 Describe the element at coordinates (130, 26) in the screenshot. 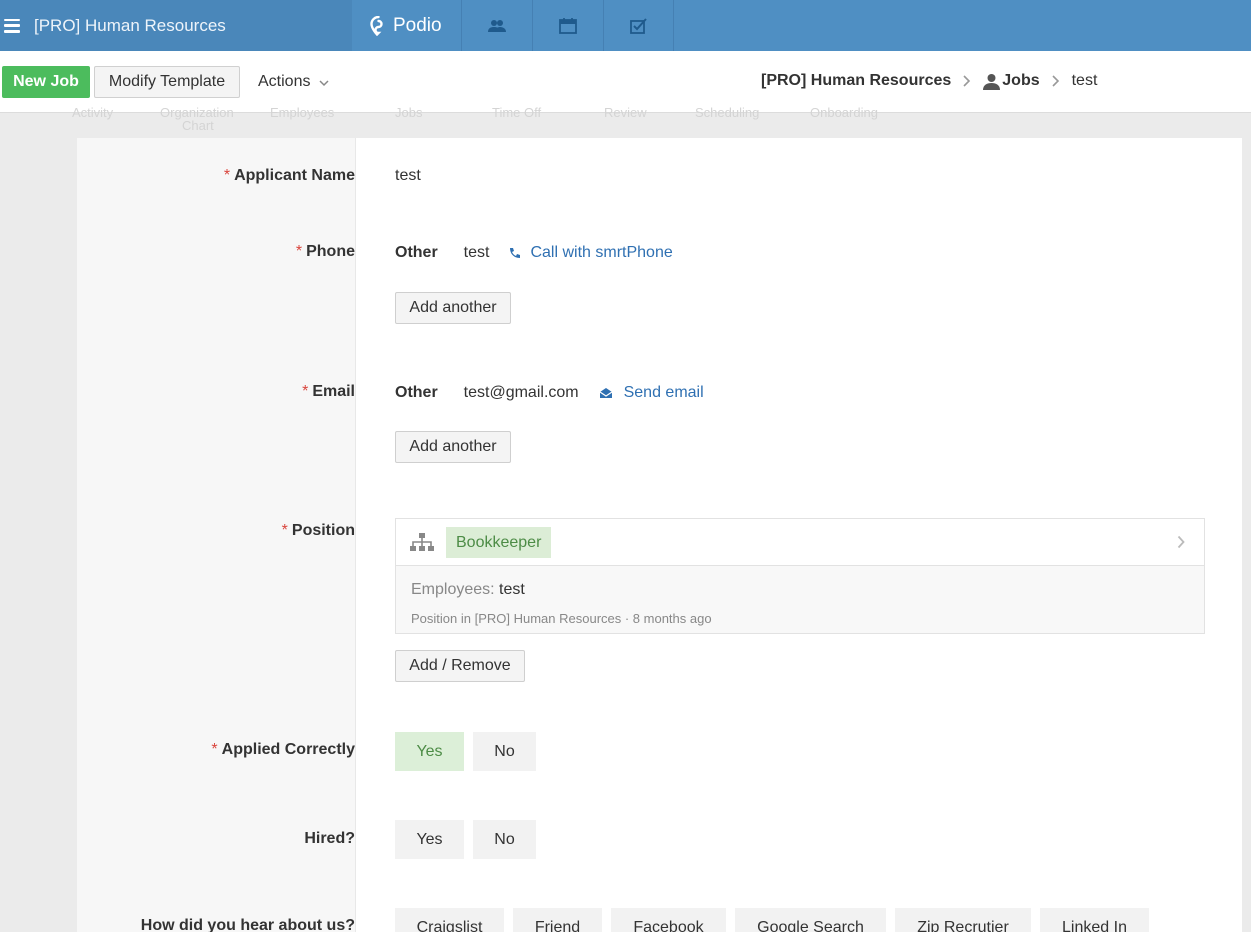

I see `workspace-name: [PRO] Human Resources` at that location.